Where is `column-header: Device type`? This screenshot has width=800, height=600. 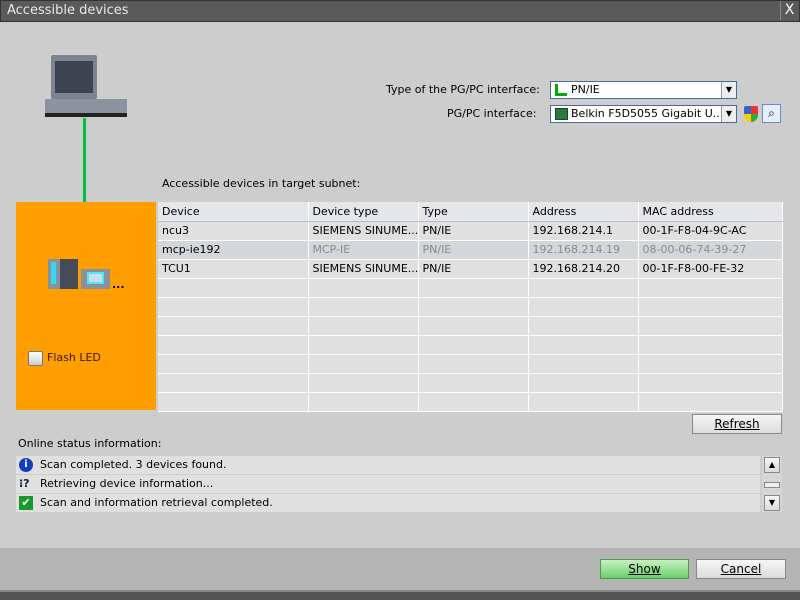 column-header: Device type is located at coordinates (363, 212).